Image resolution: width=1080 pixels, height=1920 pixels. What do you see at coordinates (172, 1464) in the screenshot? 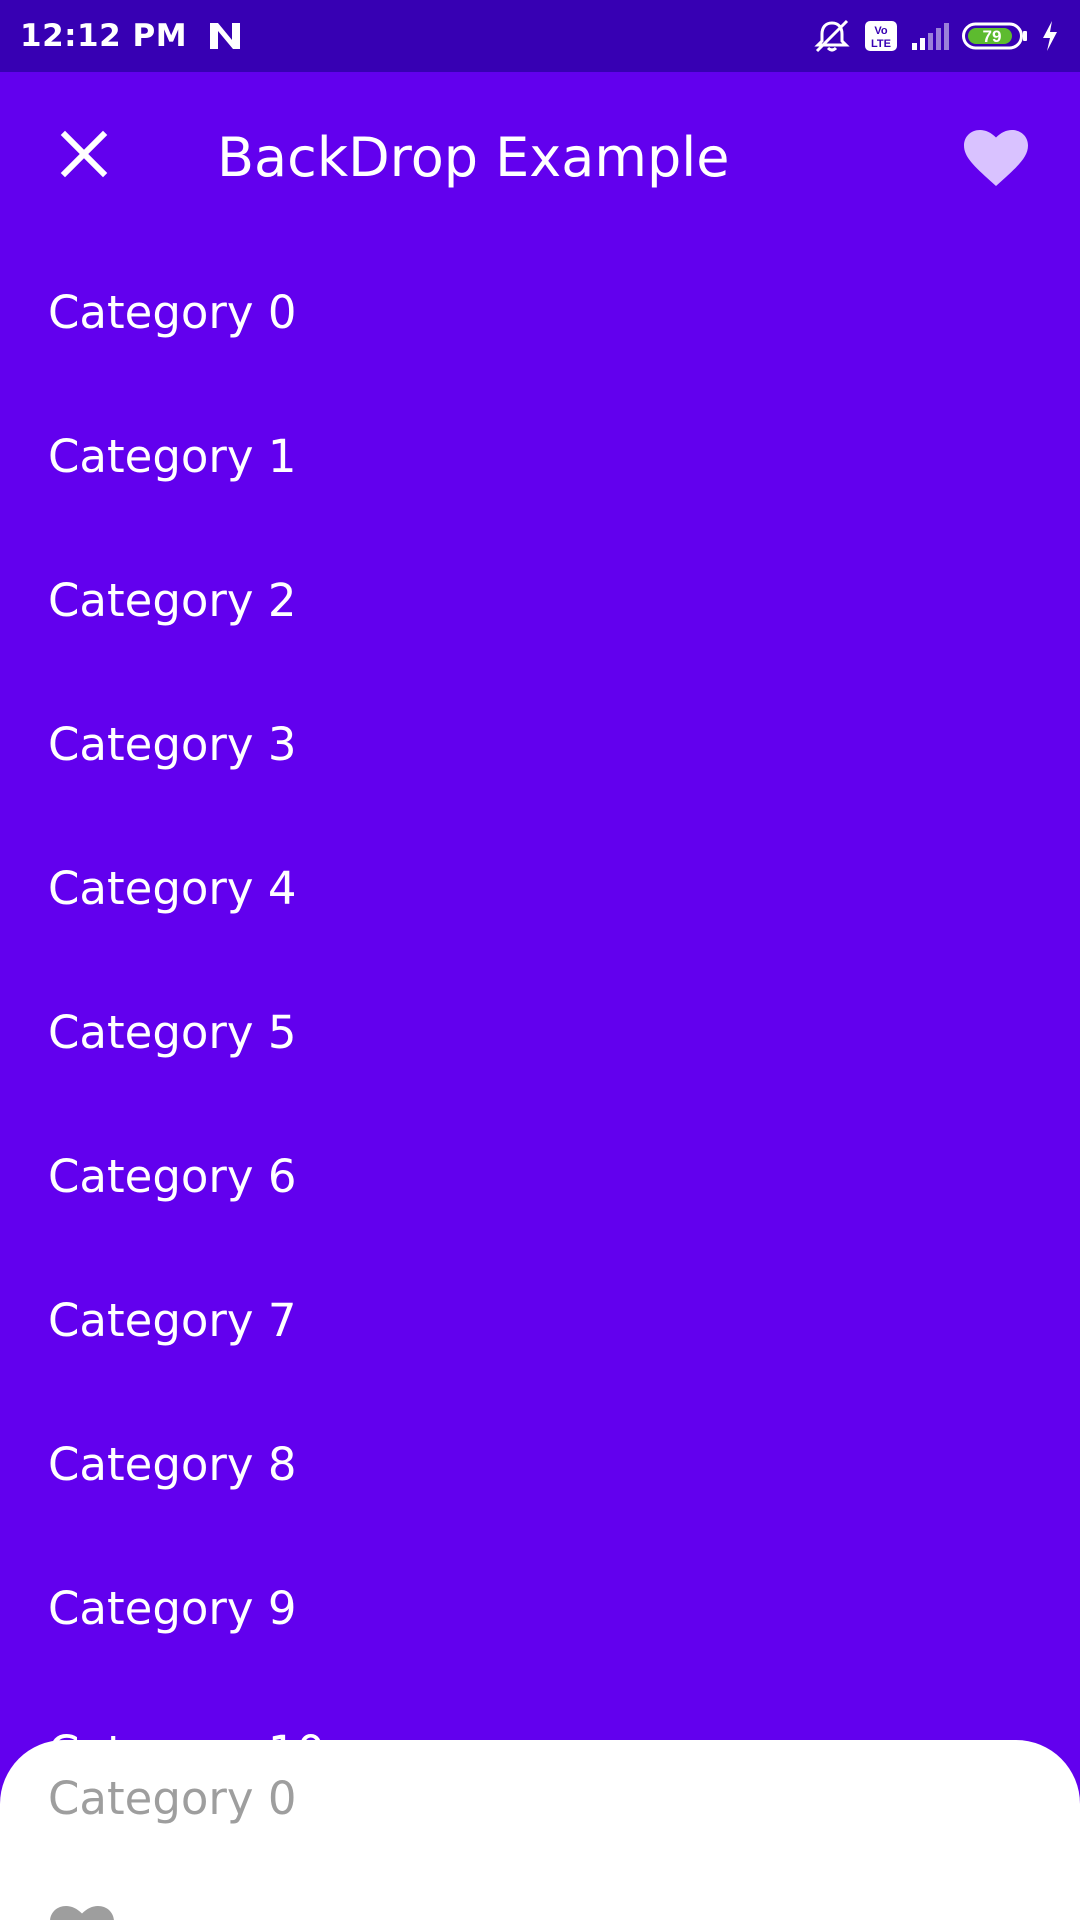
I see `category-item-8: Category 8` at bounding box center [172, 1464].